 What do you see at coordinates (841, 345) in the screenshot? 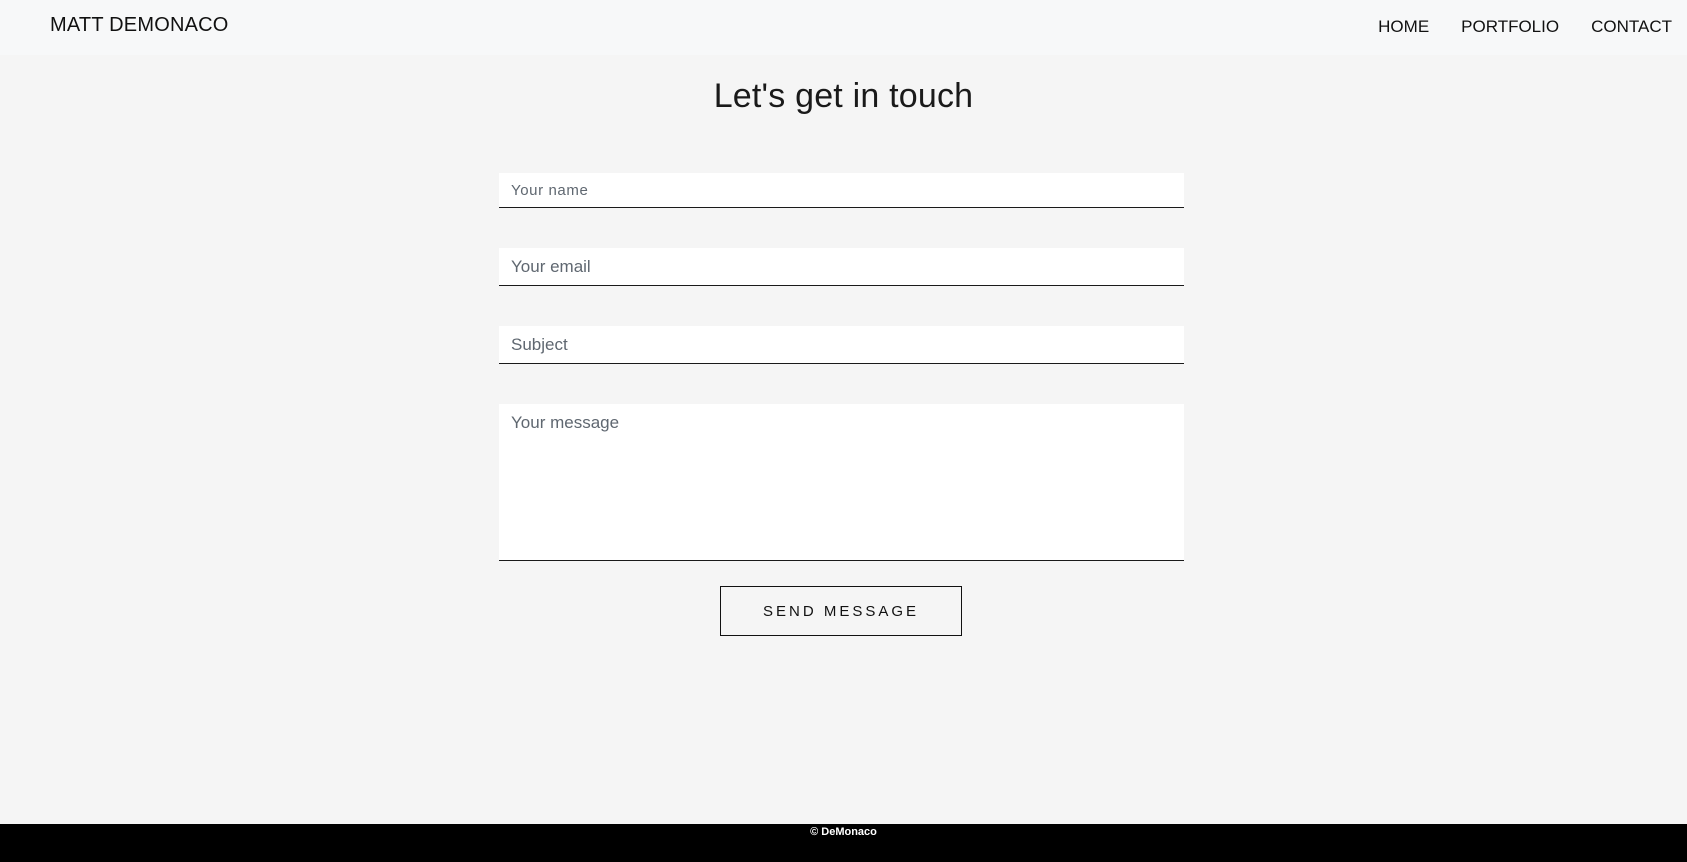
I see `subject-input` at bounding box center [841, 345].